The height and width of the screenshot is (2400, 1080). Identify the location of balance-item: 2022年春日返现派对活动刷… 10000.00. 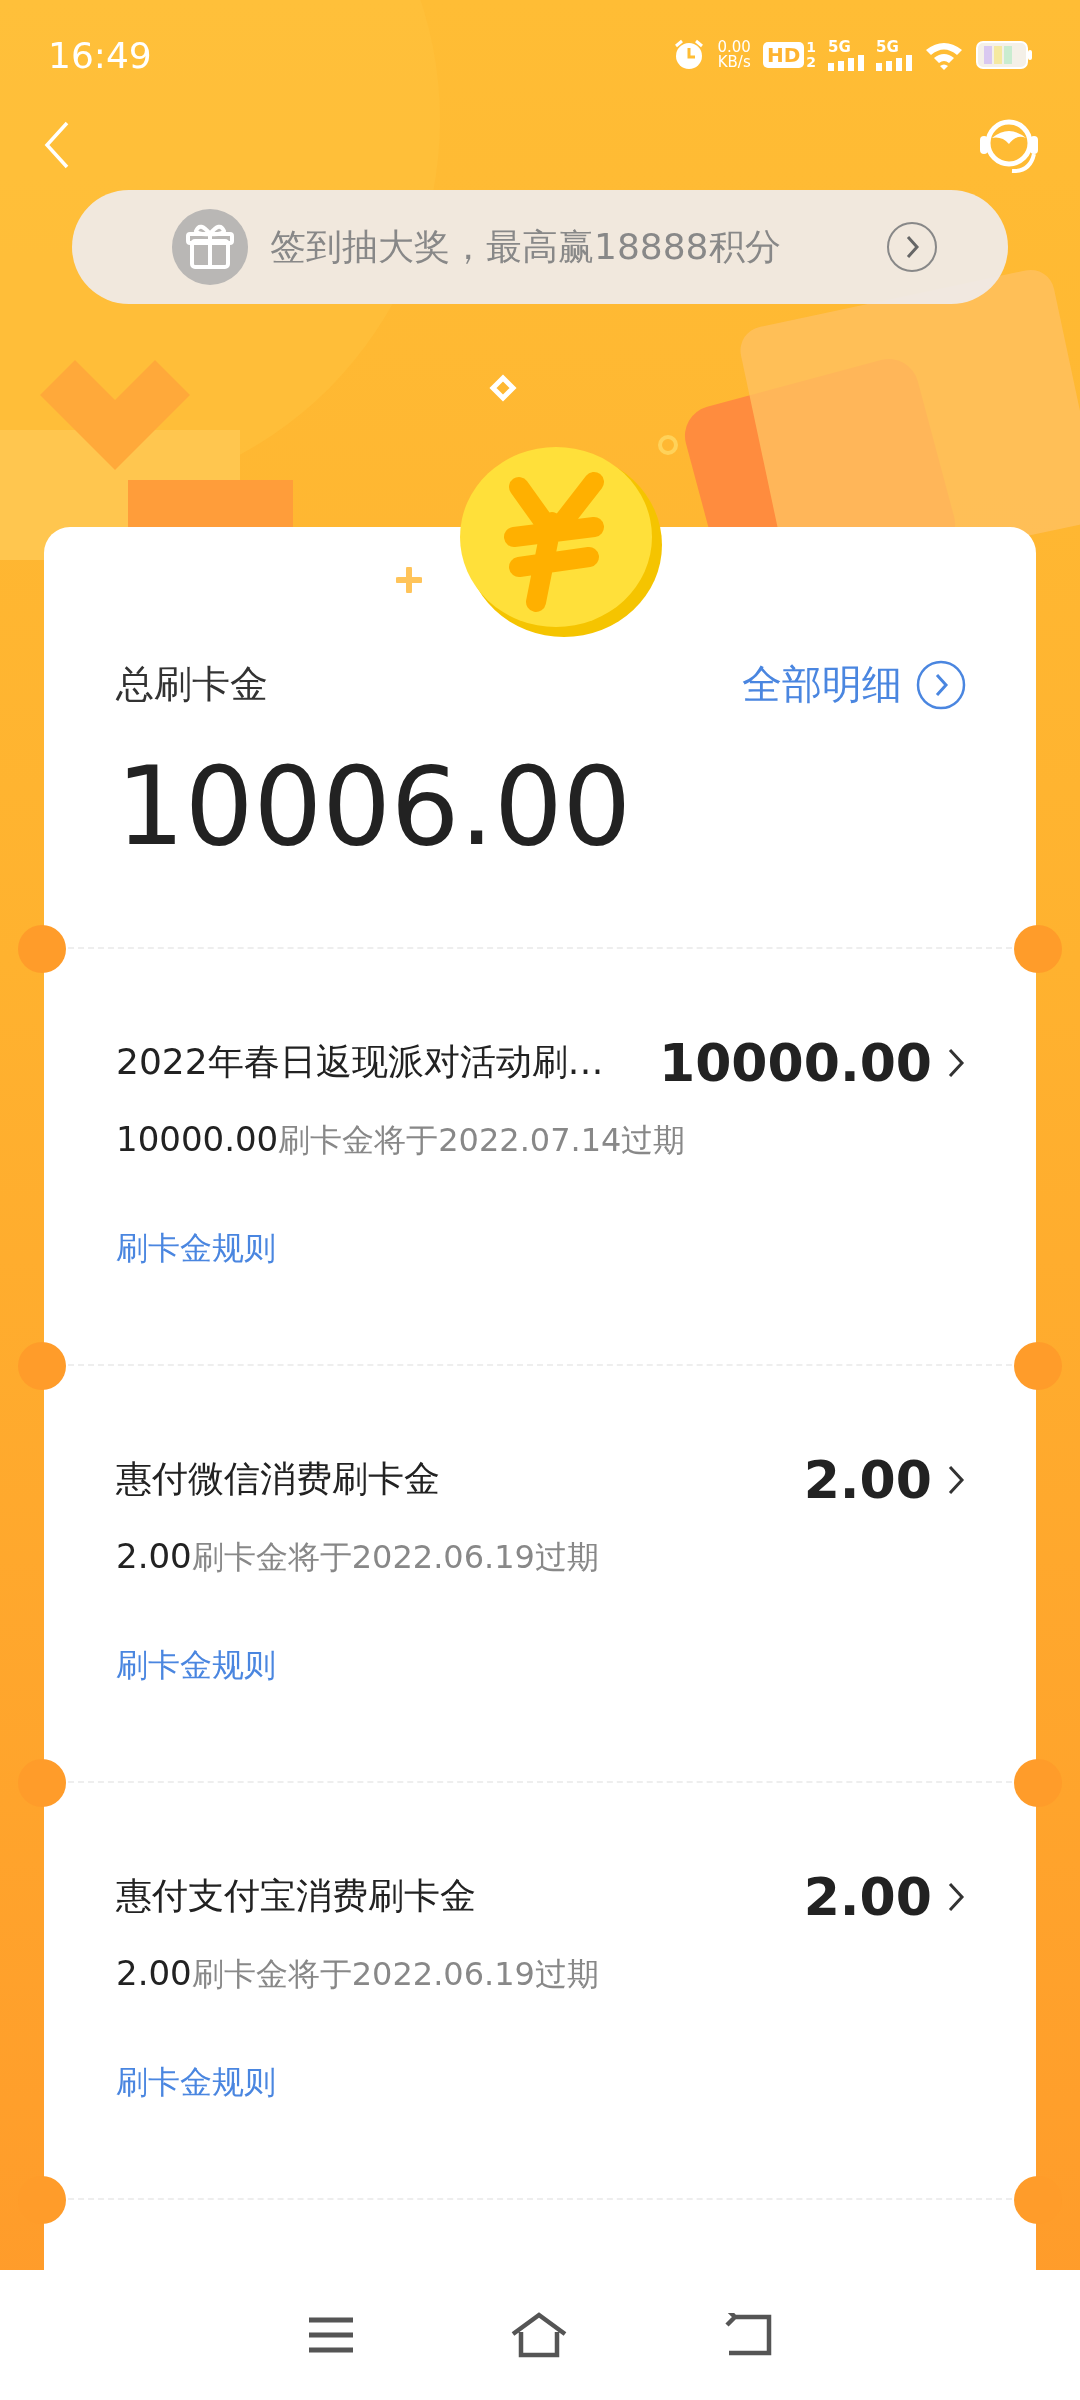
(541, 1062).